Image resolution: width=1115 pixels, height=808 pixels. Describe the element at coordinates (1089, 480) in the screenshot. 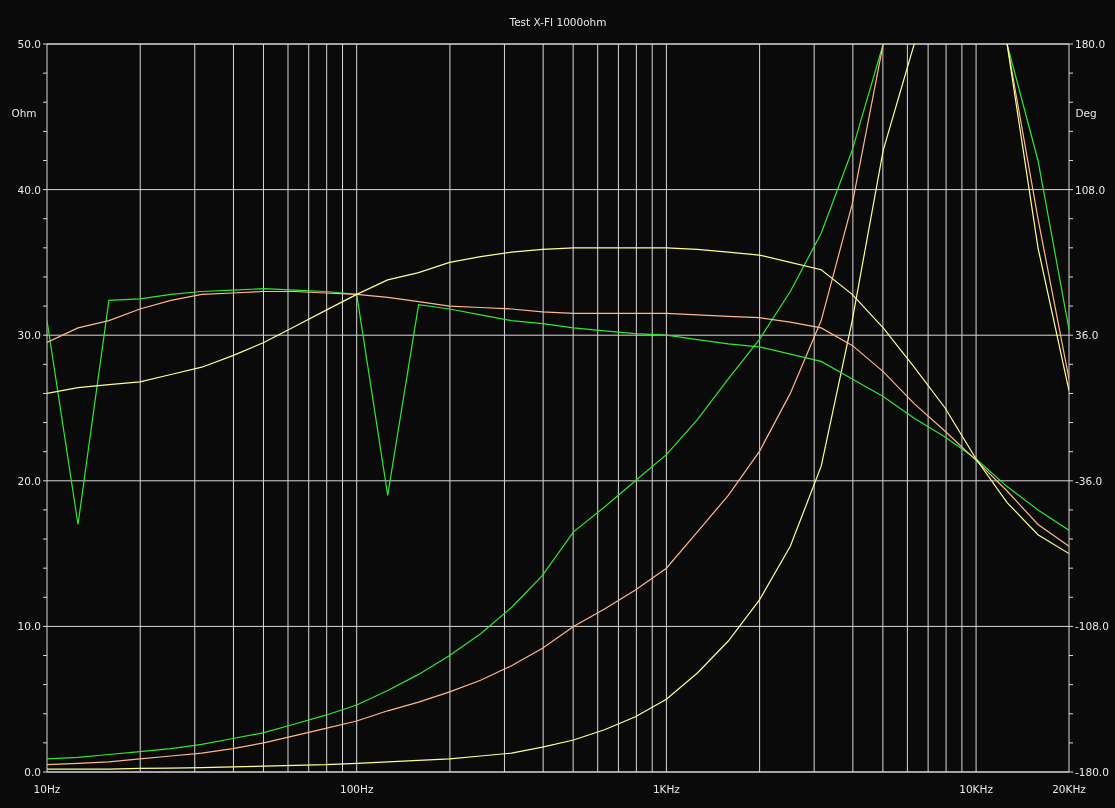

I see `y2-axis-label: -36.0` at that location.